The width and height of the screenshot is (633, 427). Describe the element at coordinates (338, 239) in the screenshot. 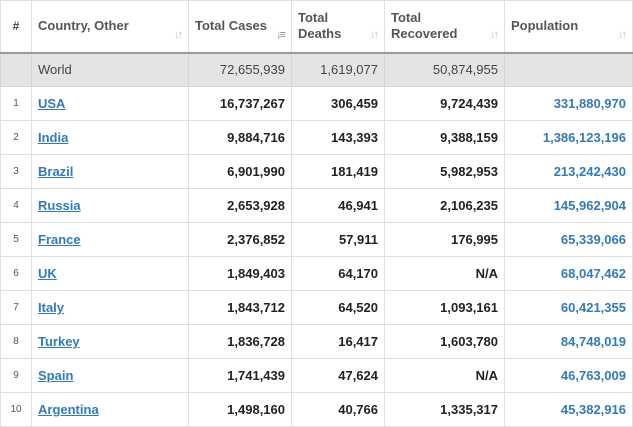

I see `total-deaths-cell: 57,911` at that location.